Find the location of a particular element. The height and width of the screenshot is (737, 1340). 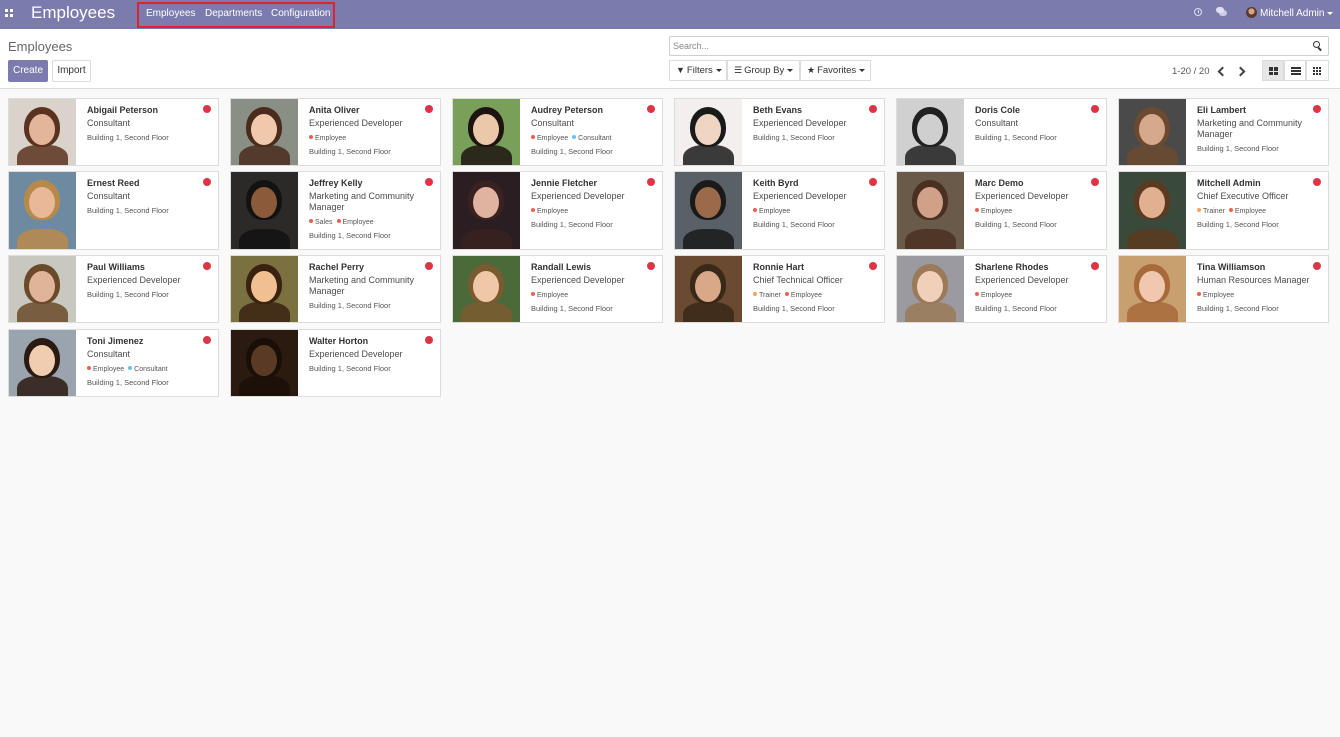

employee-name: Jeffrey Kelly is located at coordinates (336, 183).